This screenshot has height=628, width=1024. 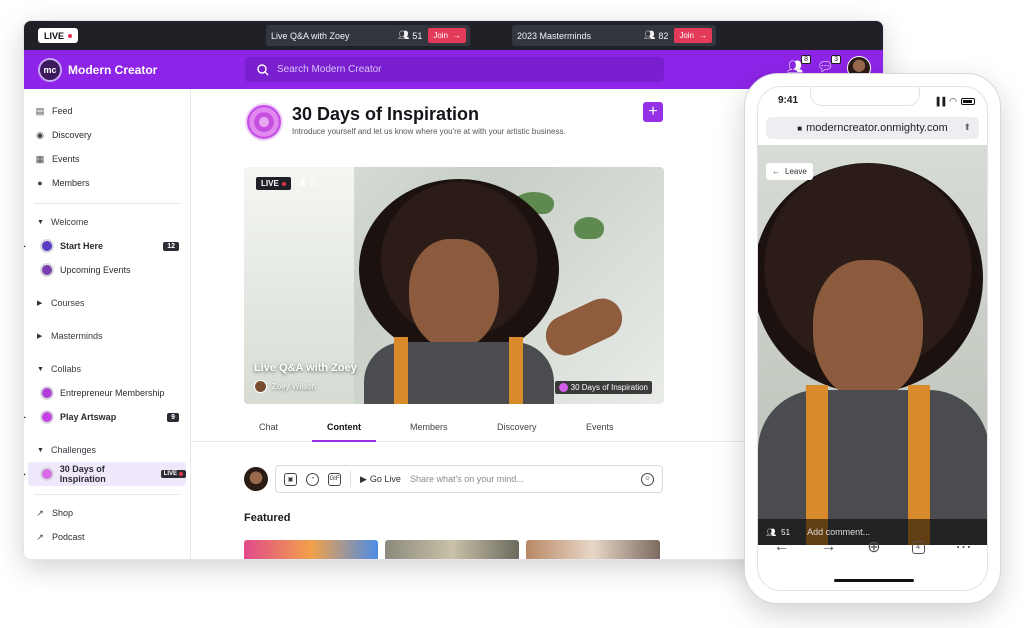 What do you see at coordinates (781, 547) in the screenshot?
I see `back-arrow-icon: ←` at bounding box center [781, 547].